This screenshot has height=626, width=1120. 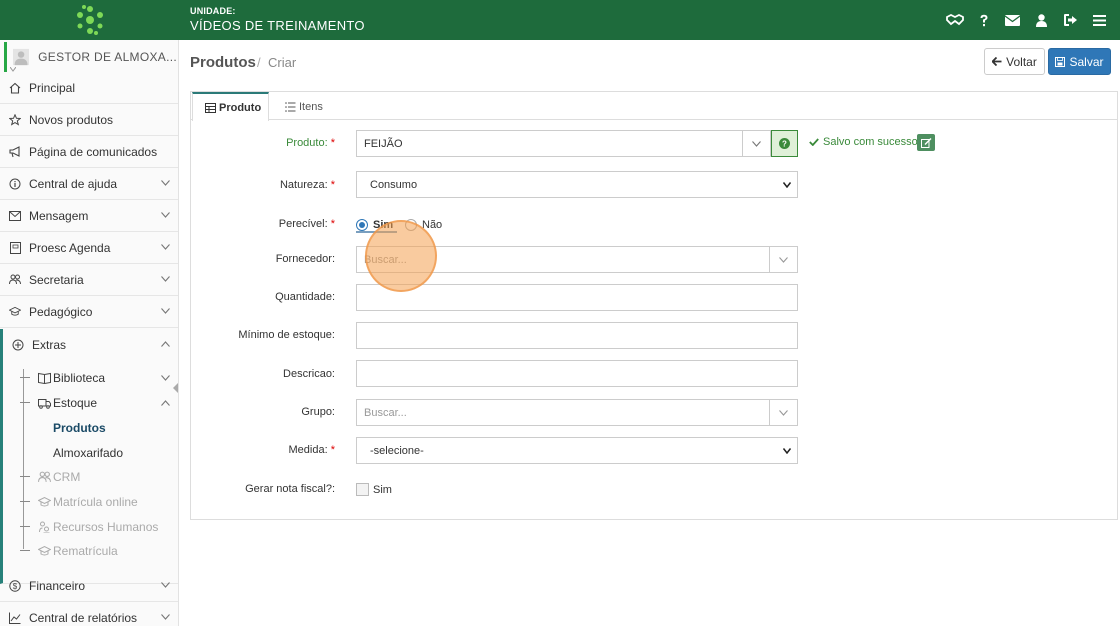 I want to click on sidebar-item-novos-produtos: Novos produtos, so click(x=89, y=120).